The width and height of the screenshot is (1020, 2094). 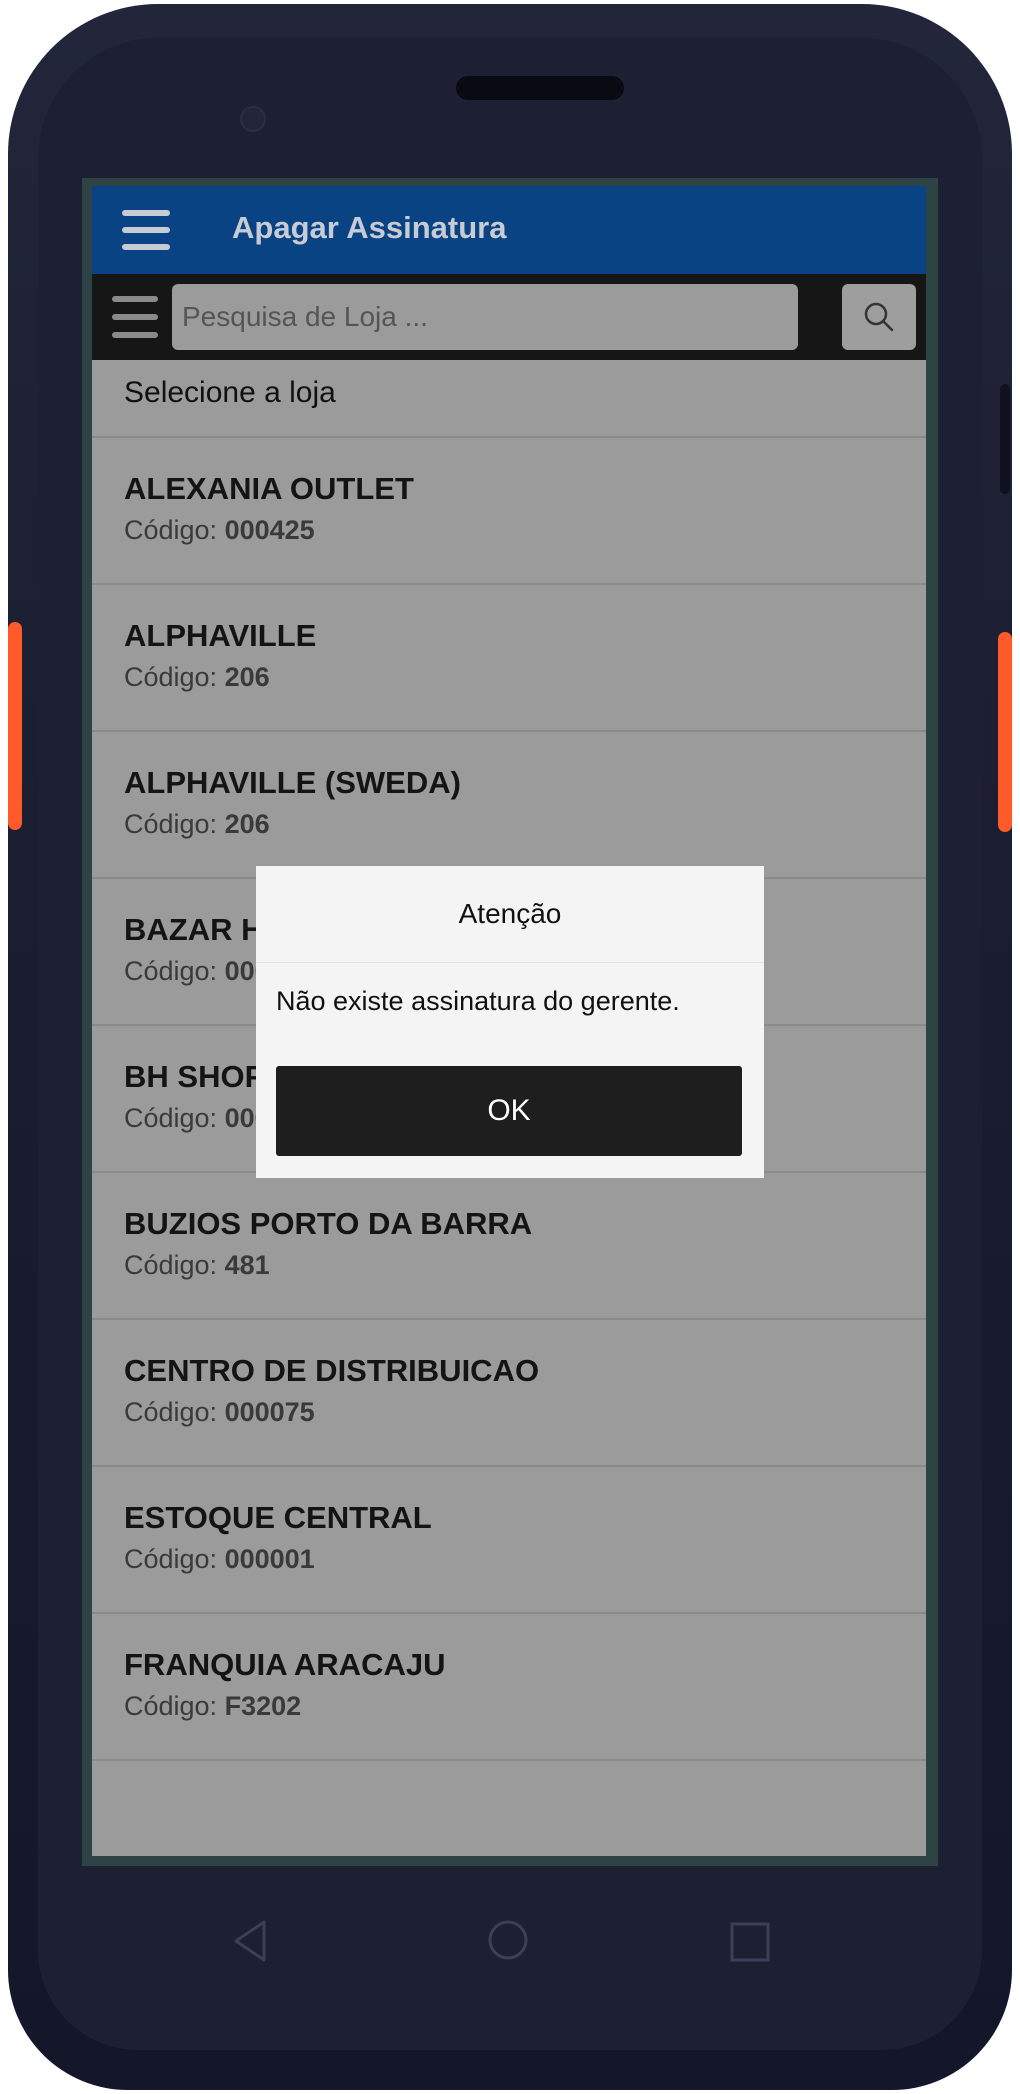 What do you see at coordinates (509, 656) in the screenshot?
I see `list-item: ALPHAVILLE Código: 206` at bounding box center [509, 656].